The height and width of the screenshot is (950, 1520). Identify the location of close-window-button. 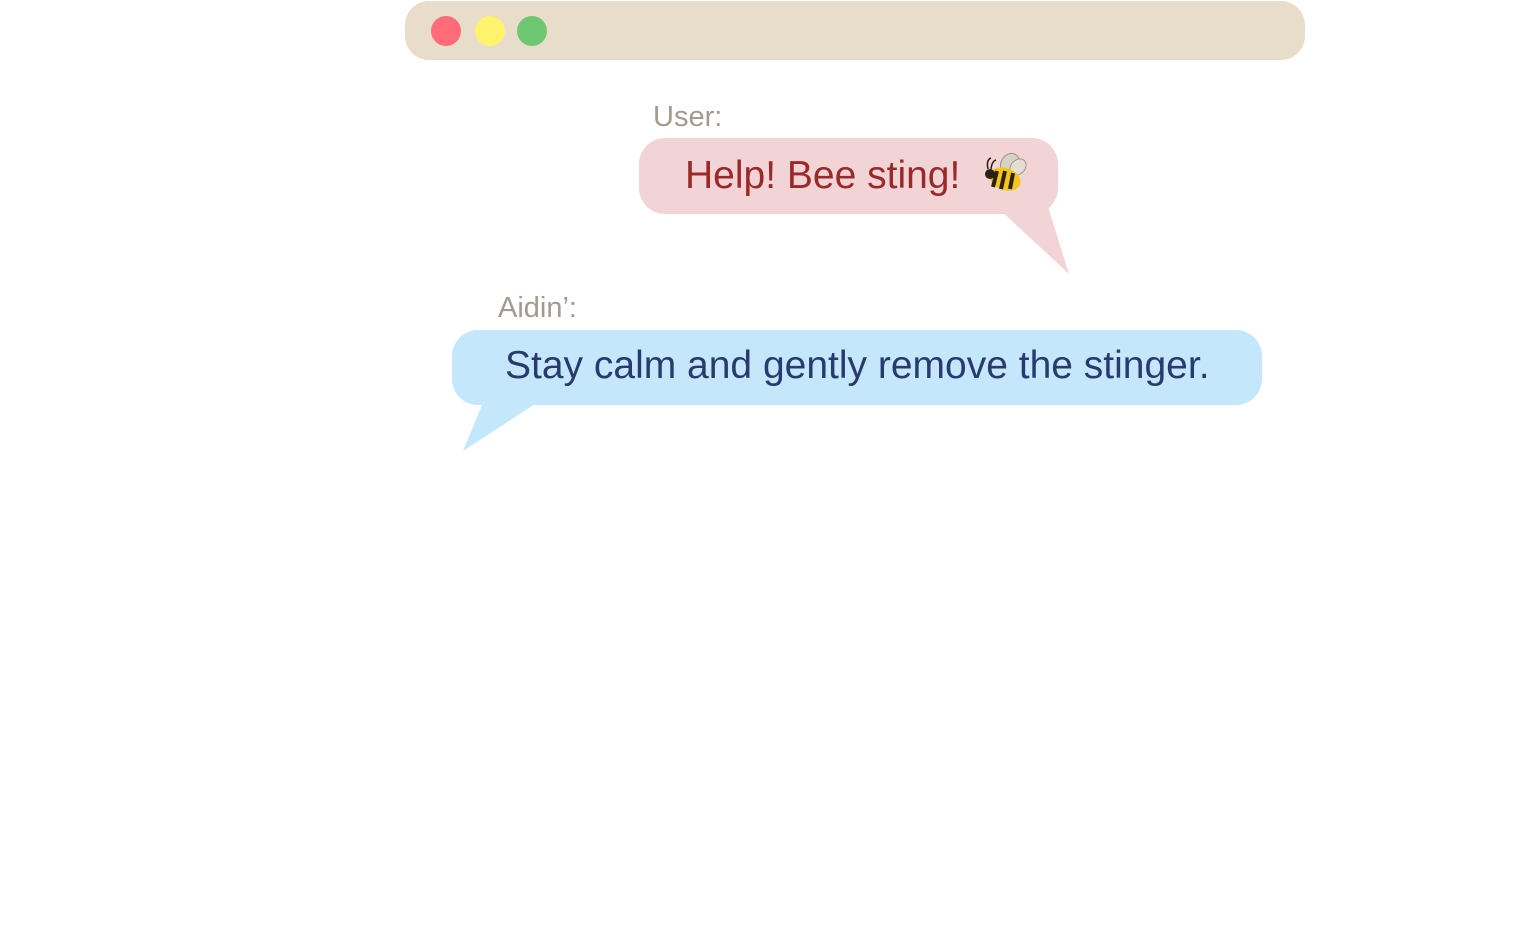
(446, 31).